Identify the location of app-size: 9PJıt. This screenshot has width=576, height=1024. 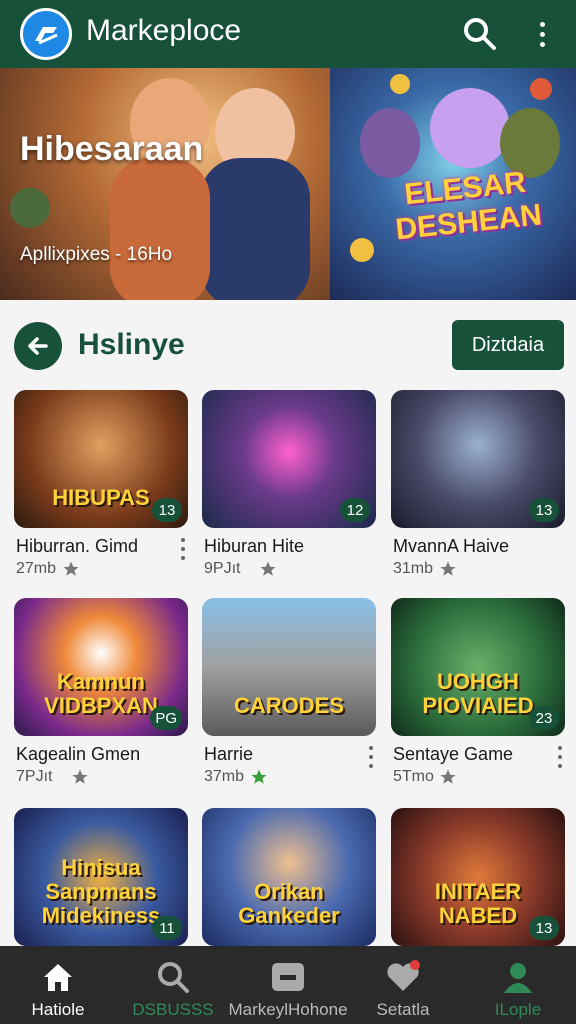
(222, 568).